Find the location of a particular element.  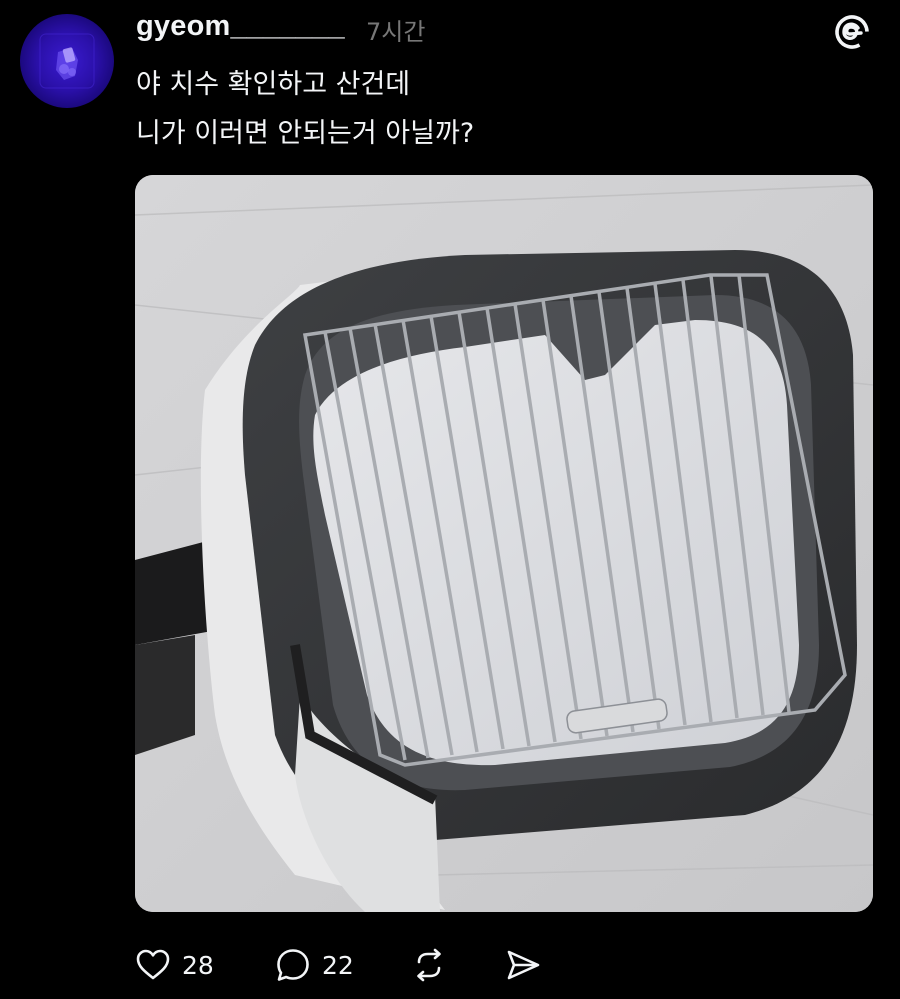

post-caption: 야 치수 확인하고 산건데 니가 이러면 안되는거 아닐까? is located at coordinates (305, 109).